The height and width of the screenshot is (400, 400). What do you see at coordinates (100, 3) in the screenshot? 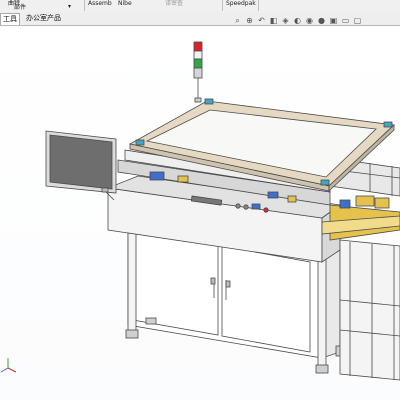
I see `ribbon-item-assemble: Assemb` at bounding box center [100, 3].